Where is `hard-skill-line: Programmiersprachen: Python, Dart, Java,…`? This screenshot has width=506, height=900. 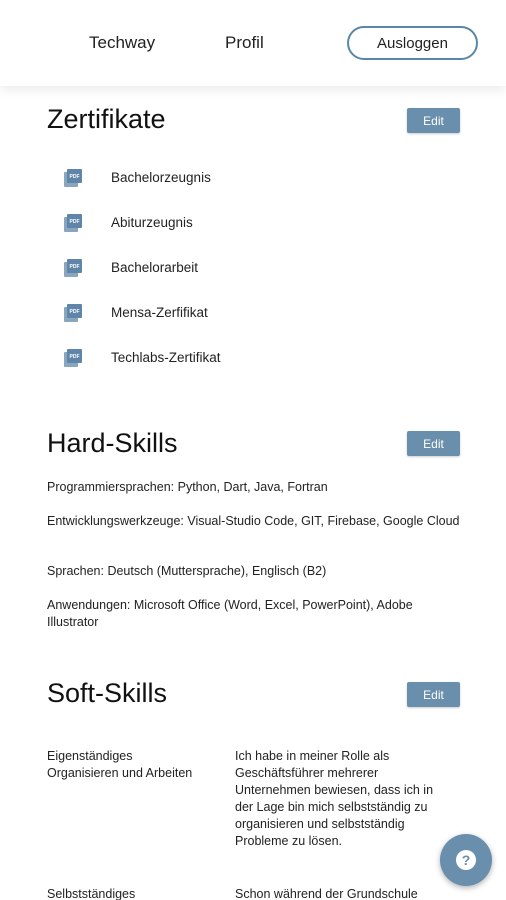
hard-skill-line: Programmiersprachen: Python, Dart, Java,… is located at coordinates (187, 487).